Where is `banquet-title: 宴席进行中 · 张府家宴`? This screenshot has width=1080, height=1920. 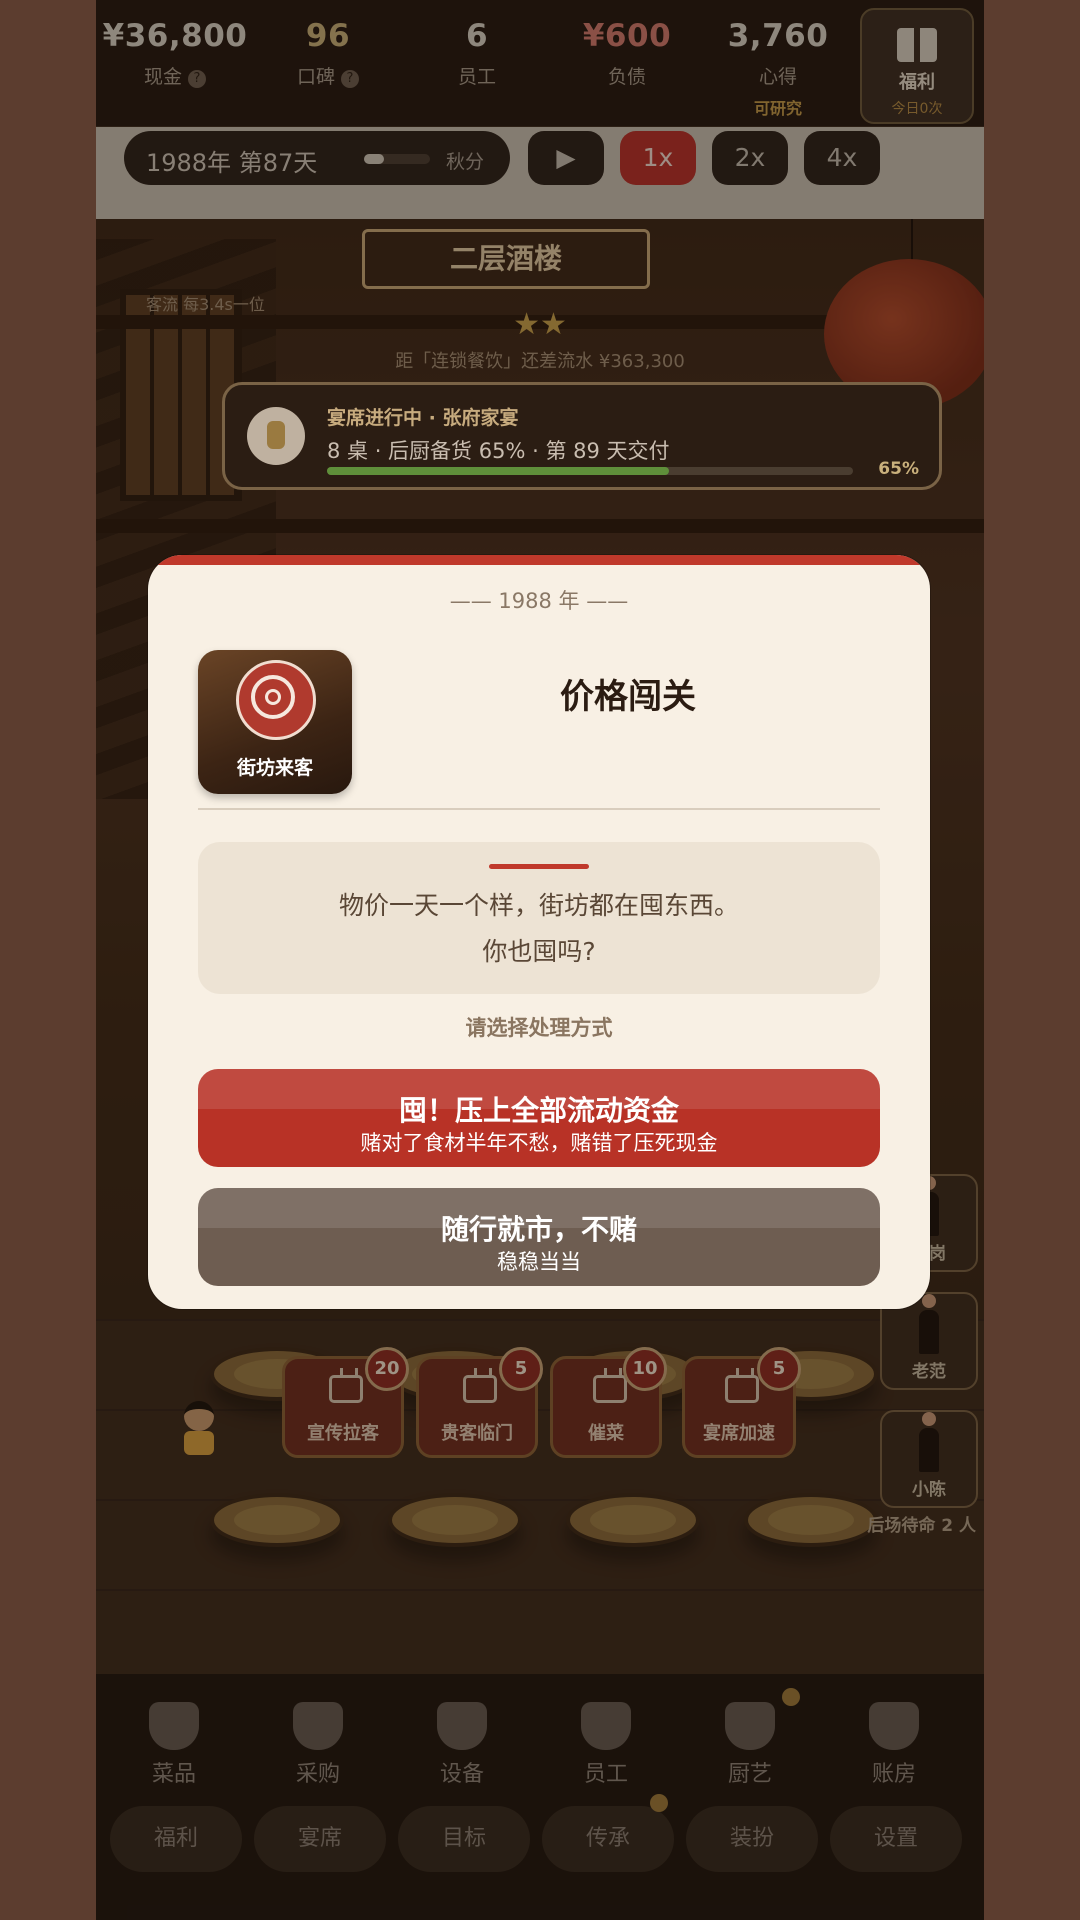 banquet-title: 宴席进行中 · 张府家宴 is located at coordinates (423, 418).